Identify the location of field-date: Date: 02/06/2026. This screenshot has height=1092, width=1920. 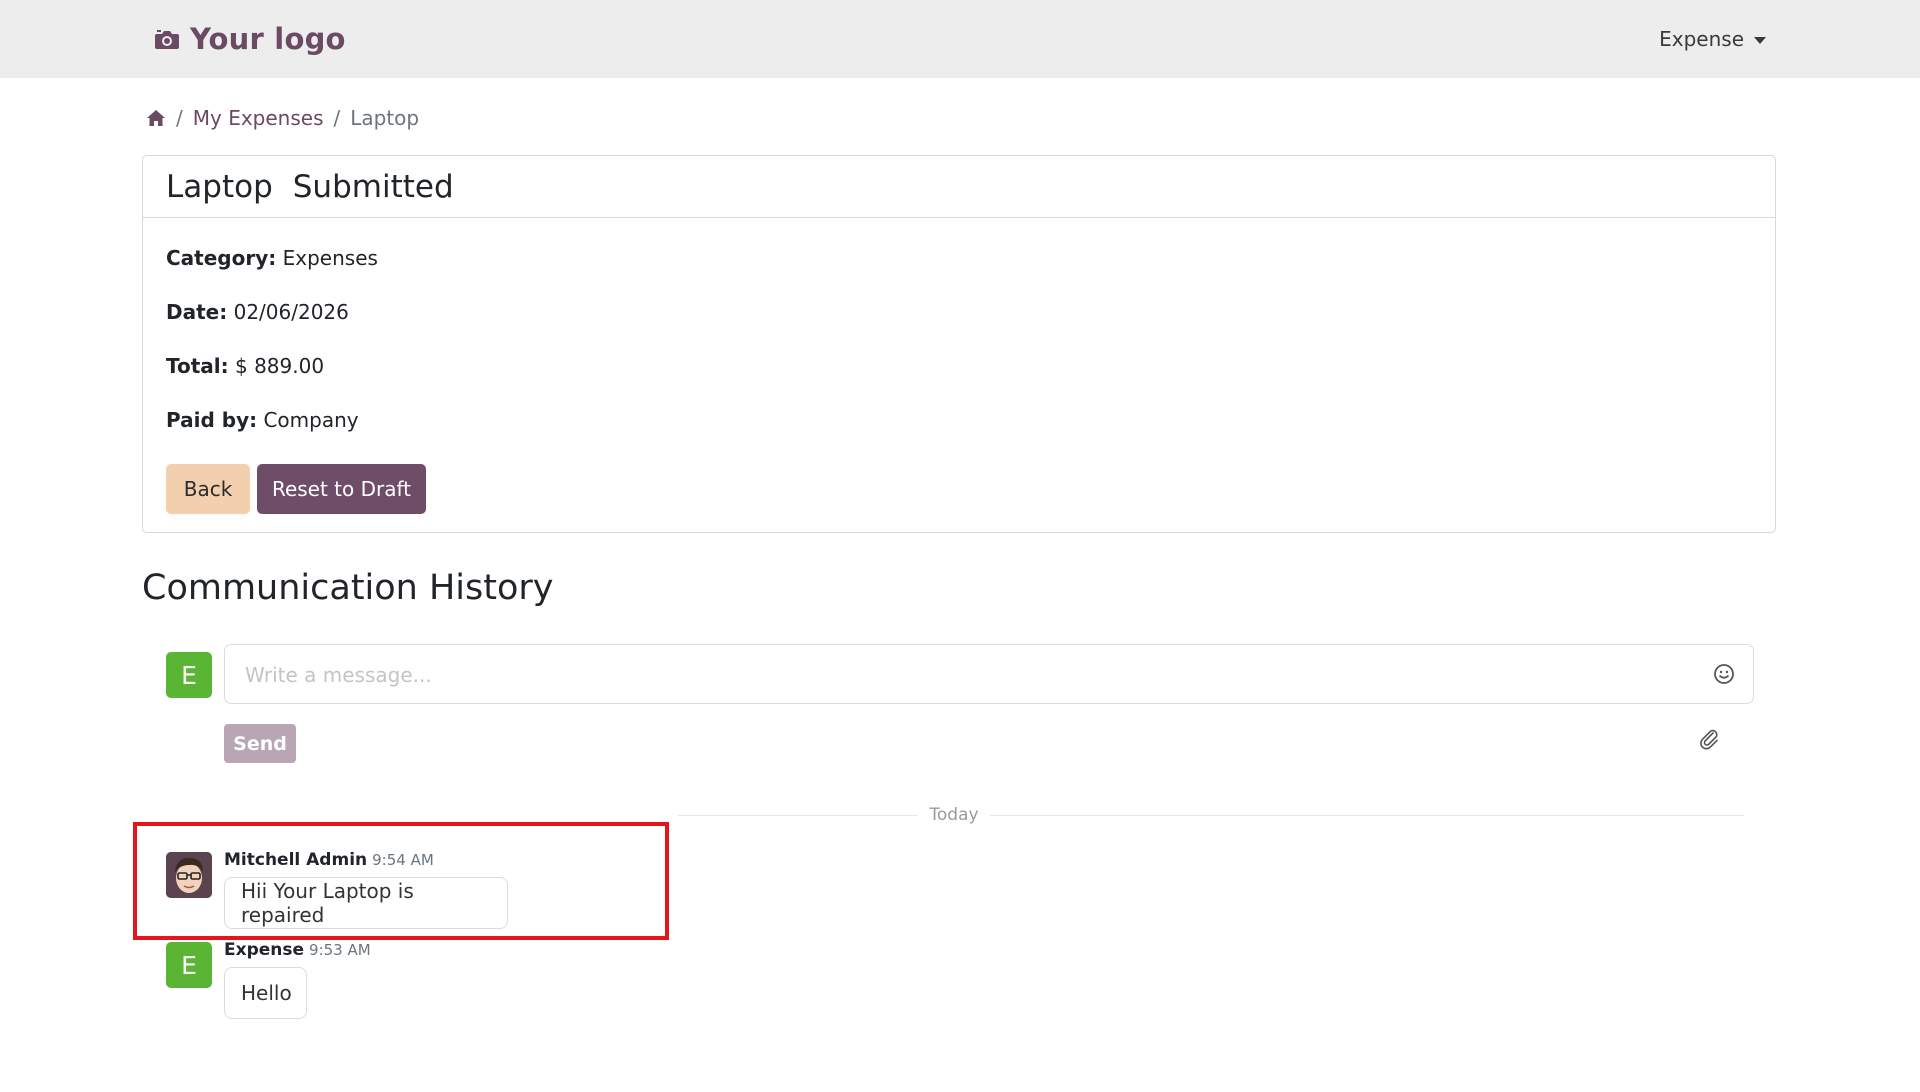
(257, 312).